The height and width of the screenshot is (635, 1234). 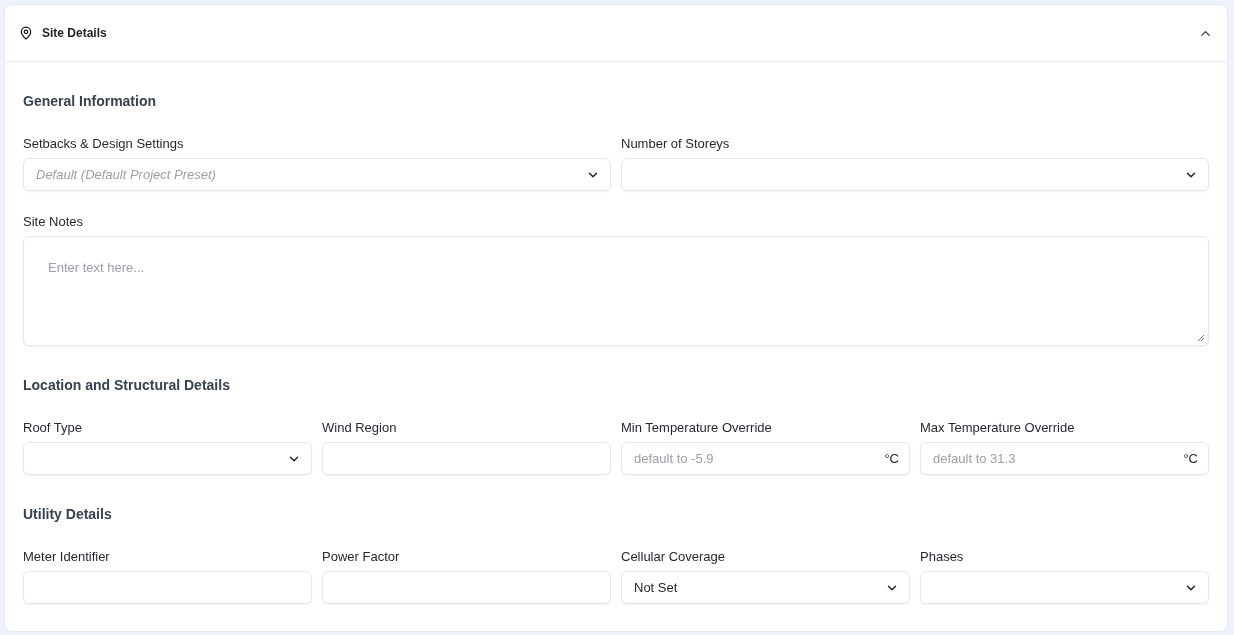 I want to click on field-label: Wind Region, so click(x=360, y=427).